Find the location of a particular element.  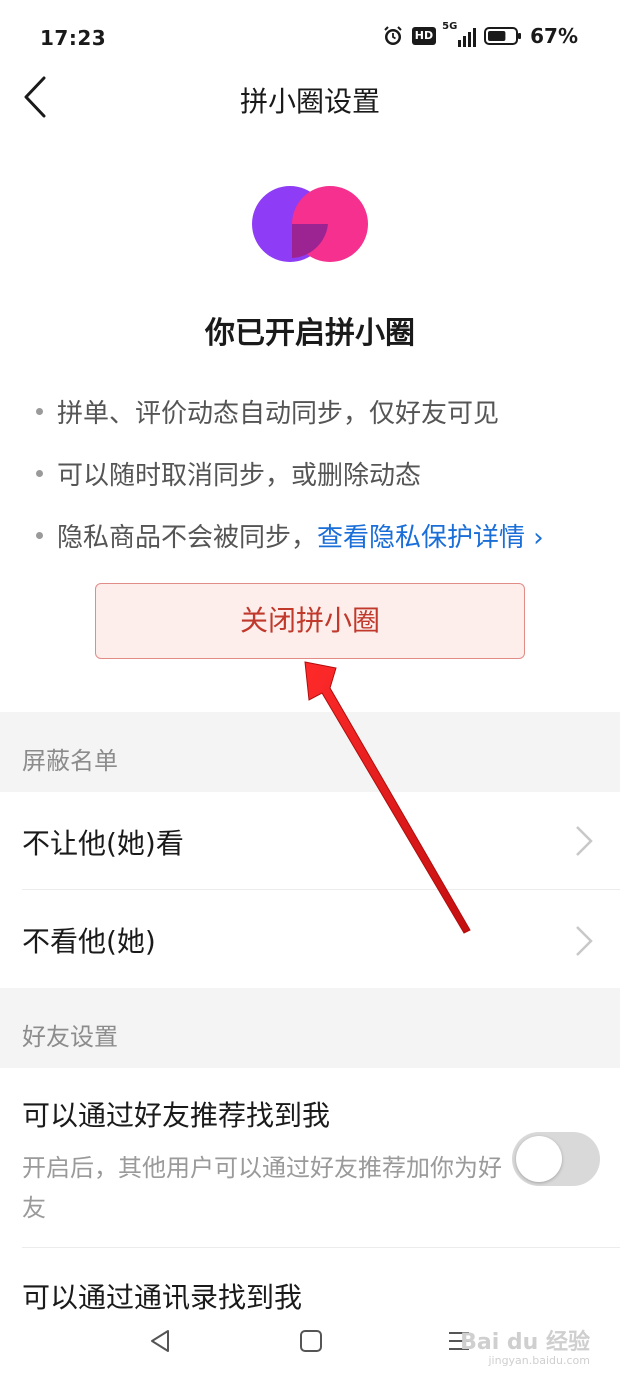

row-find-via-contacts: 可以通过通讯录找到我 is located at coordinates (310, 1281).